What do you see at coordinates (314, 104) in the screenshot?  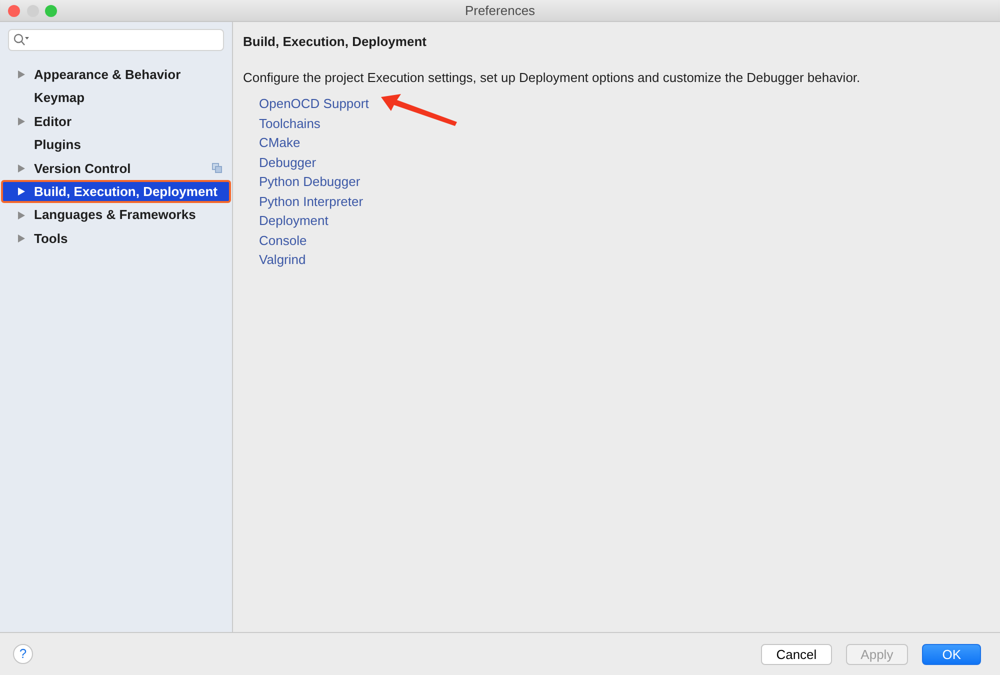 I see `settings-link: OpenOCD Support` at bounding box center [314, 104].